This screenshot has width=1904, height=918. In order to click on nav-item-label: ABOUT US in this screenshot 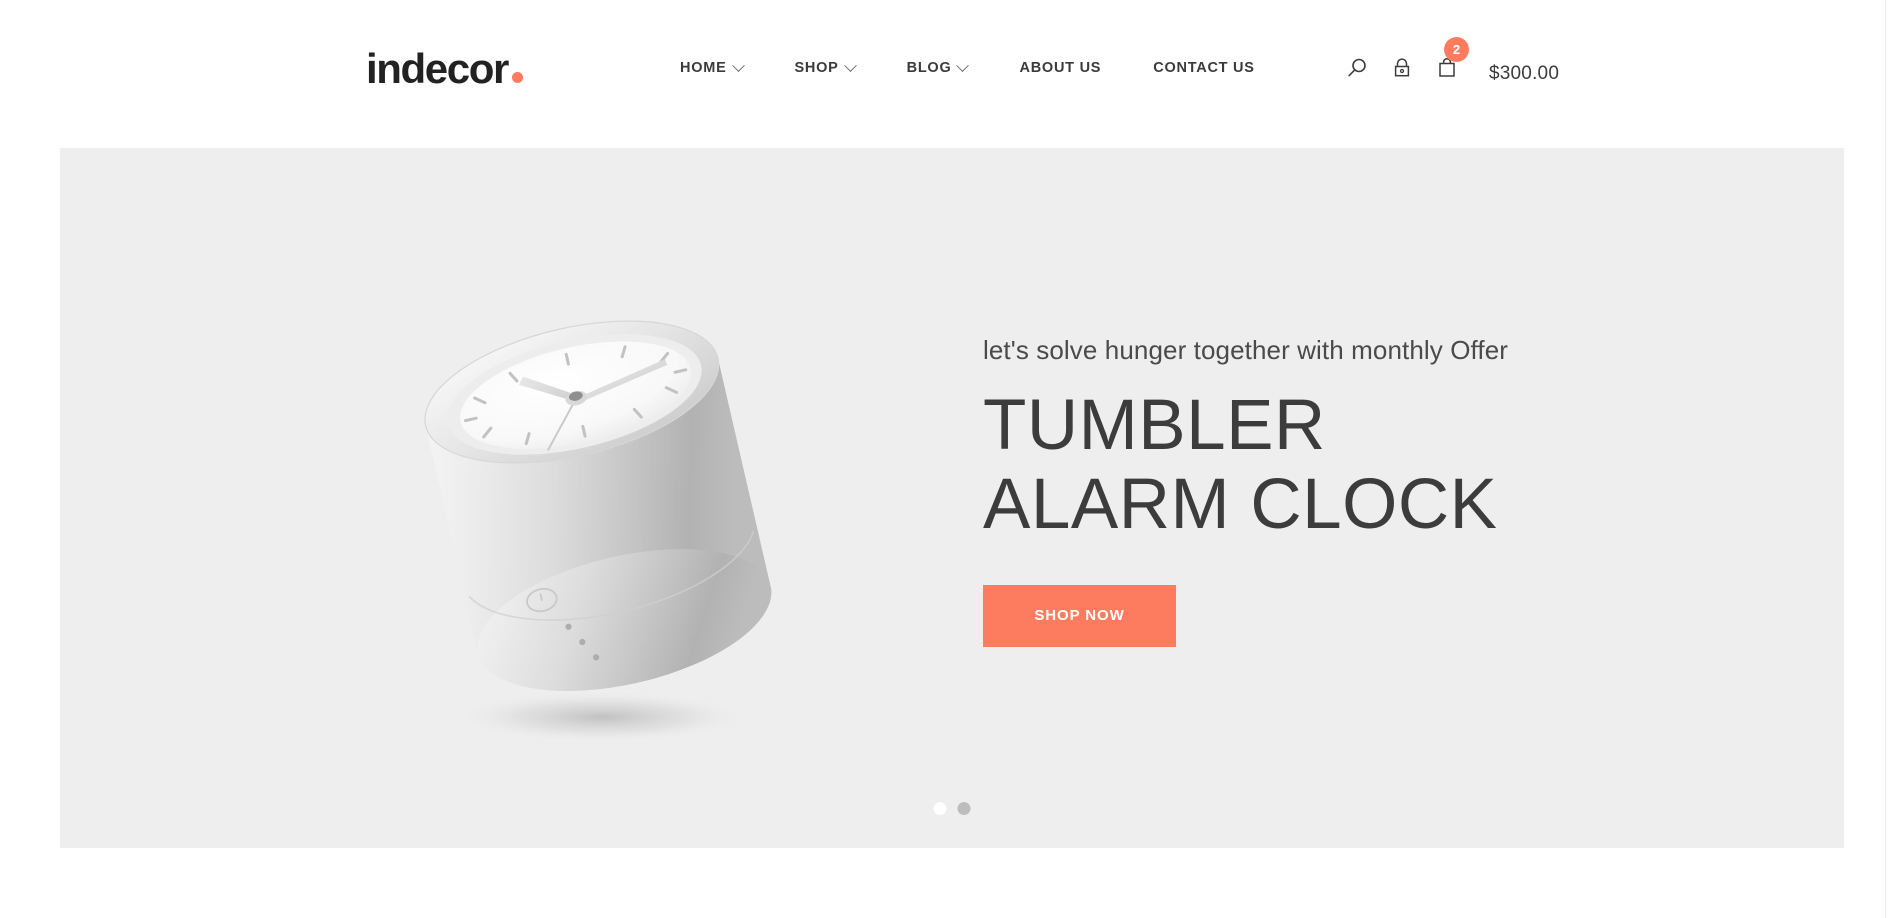, I will do `click(1060, 68)`.